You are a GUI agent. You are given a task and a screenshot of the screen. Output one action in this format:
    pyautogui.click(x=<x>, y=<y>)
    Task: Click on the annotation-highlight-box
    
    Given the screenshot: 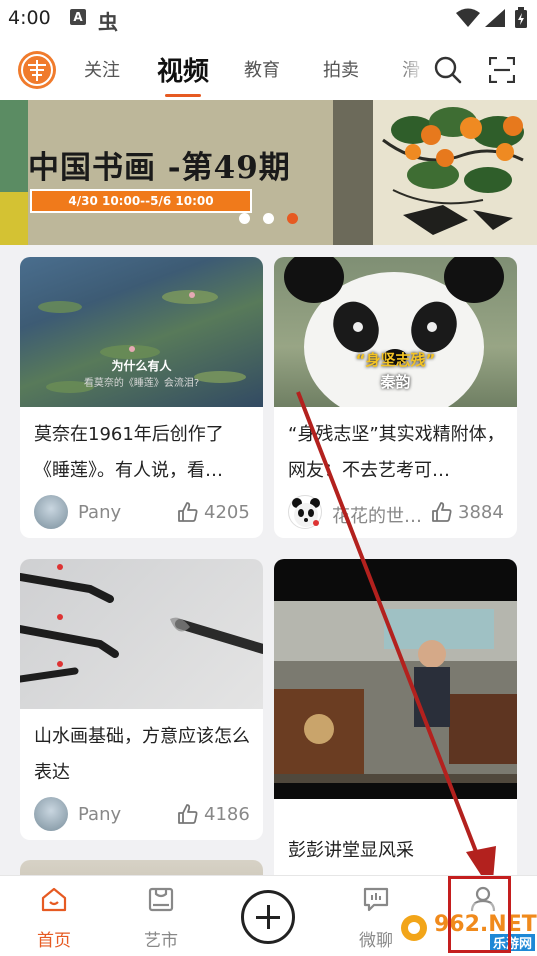 What is the action you would take?
    pyautogui.click(x=479, y=914)
    